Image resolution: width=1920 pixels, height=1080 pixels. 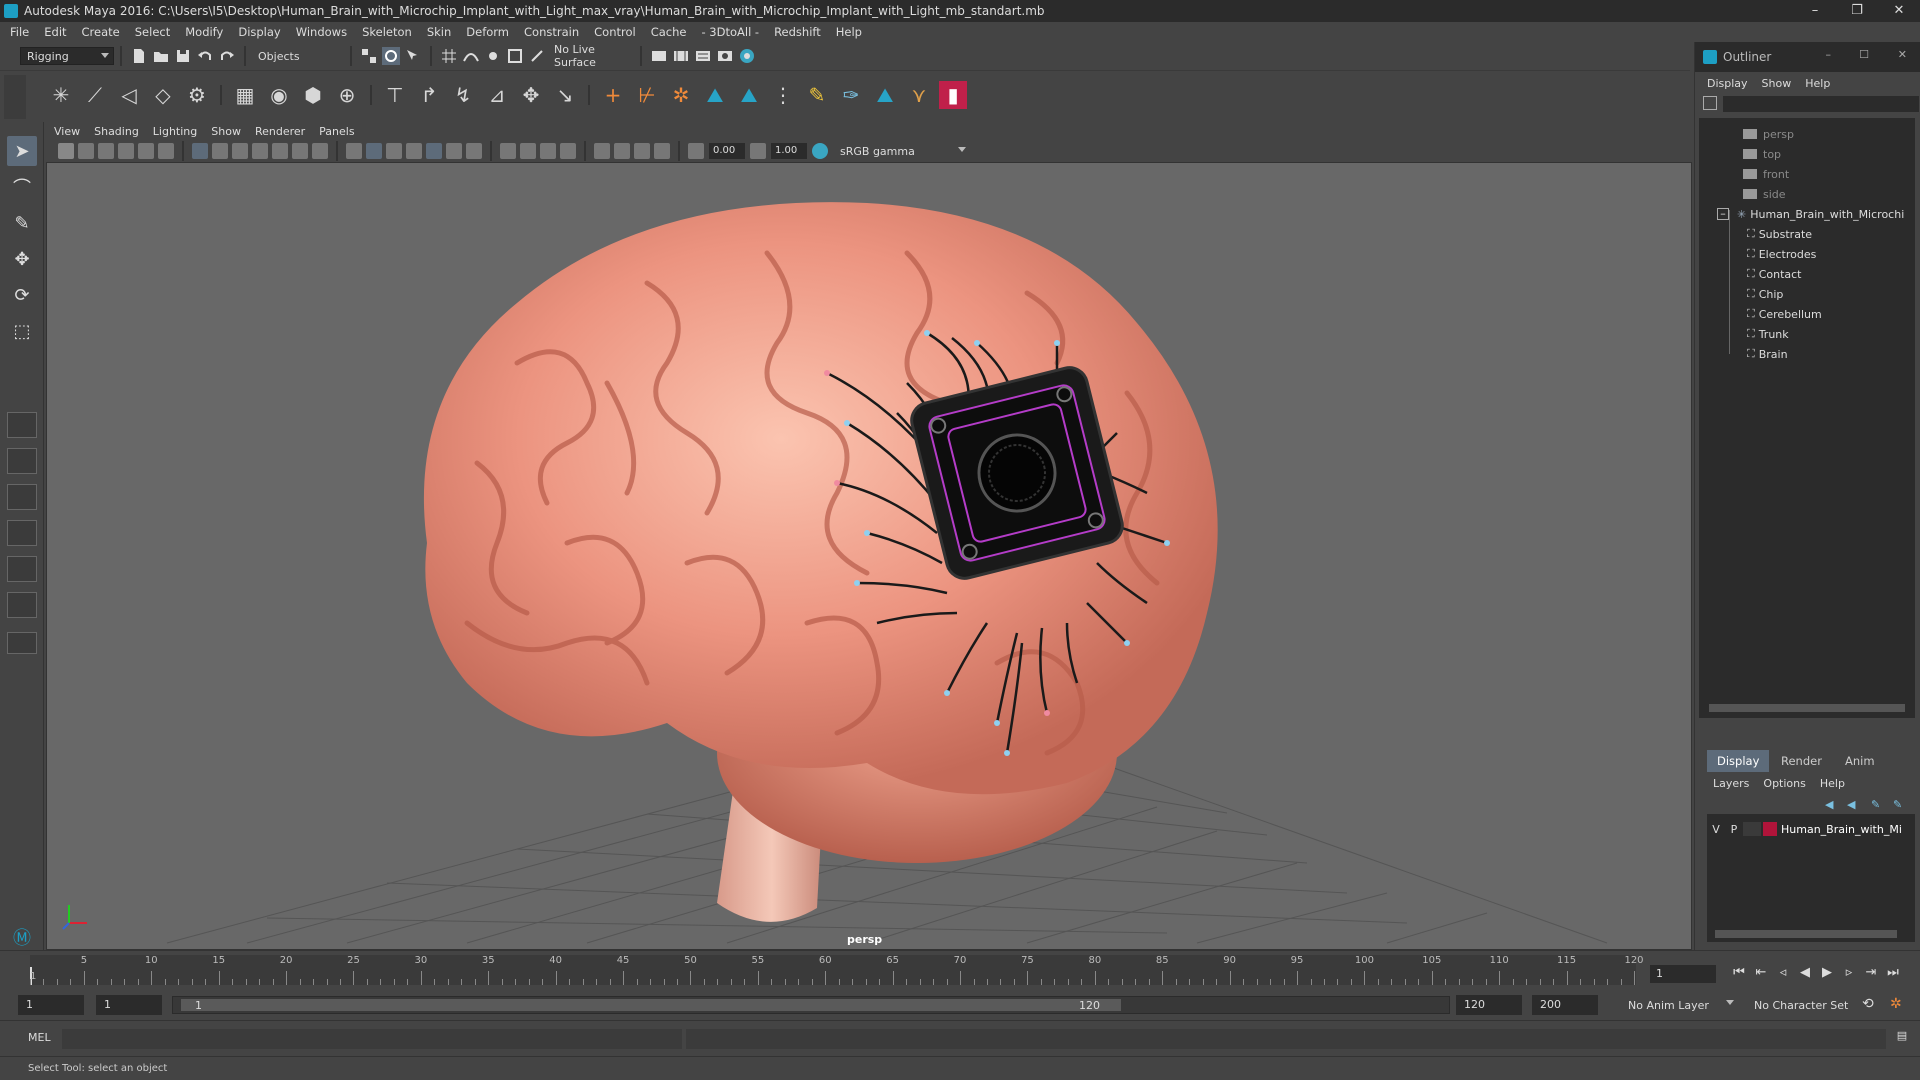 I want to click on play-forward-icon: ▶, so click(x=1827, y=973).